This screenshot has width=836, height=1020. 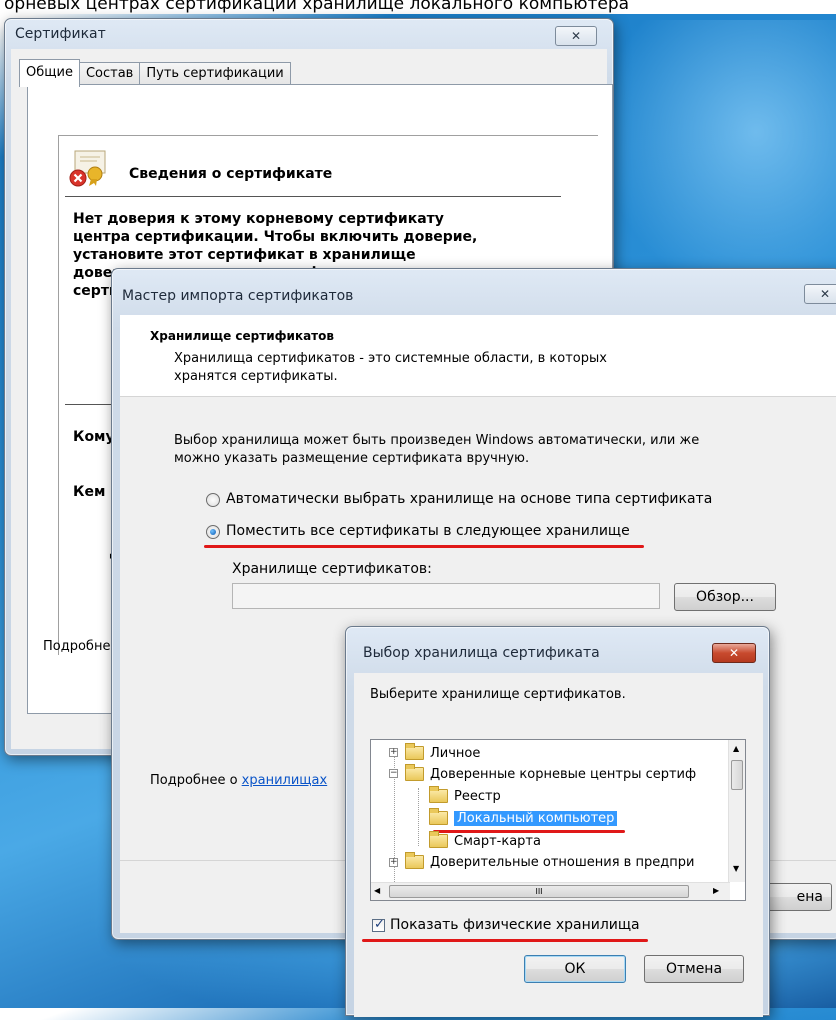 I want to click on learn-more-text: Подробнее о хранилищах, so click(x=238, y=780).